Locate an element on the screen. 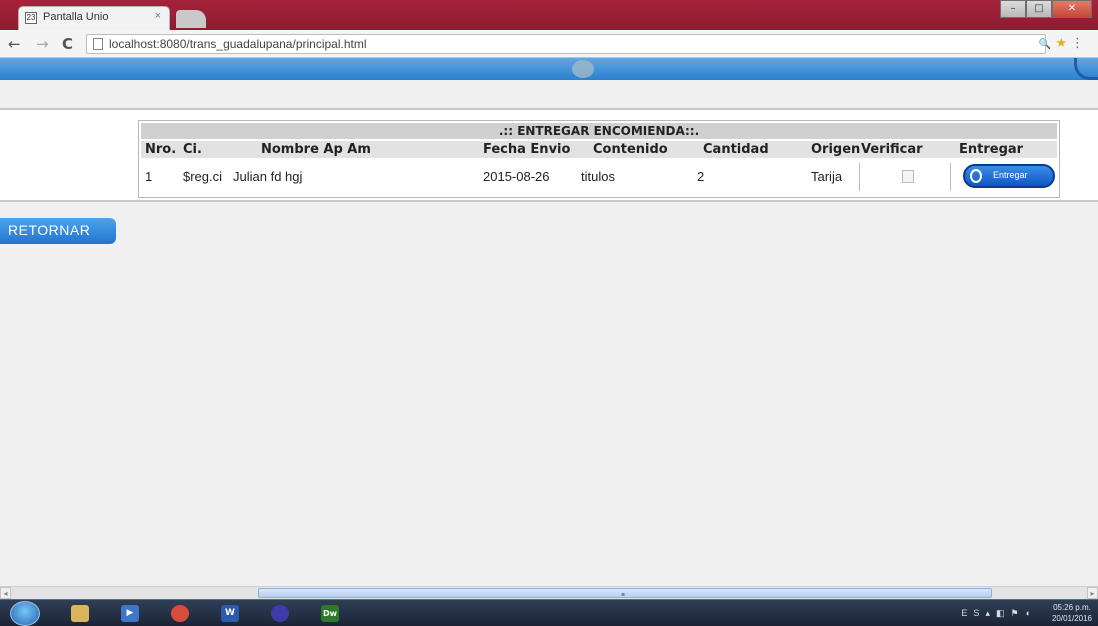 This screenshot has height=626, width=1098. tray-flag-icon: ⚑ is located at coordinates (1017, 613).